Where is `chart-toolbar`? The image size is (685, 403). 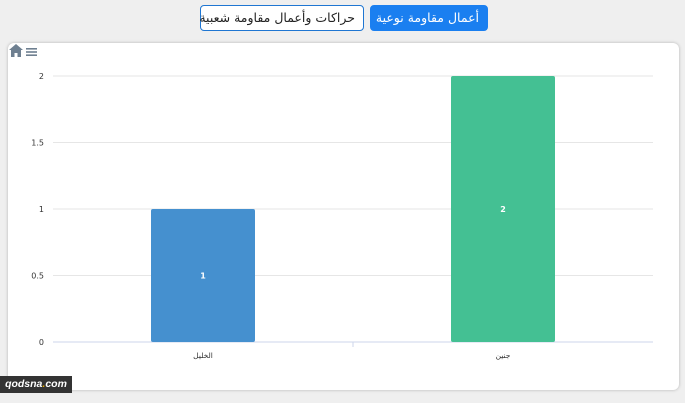 chart-toolbar is located at coordinates (23, 50).